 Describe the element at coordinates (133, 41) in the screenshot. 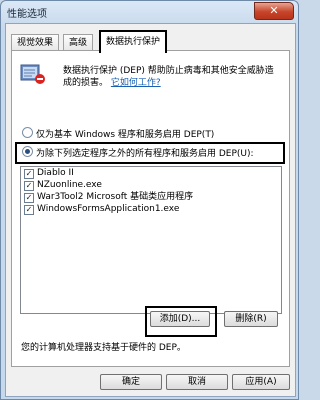

I see `tab-dep: 数据执行保护` at that location.